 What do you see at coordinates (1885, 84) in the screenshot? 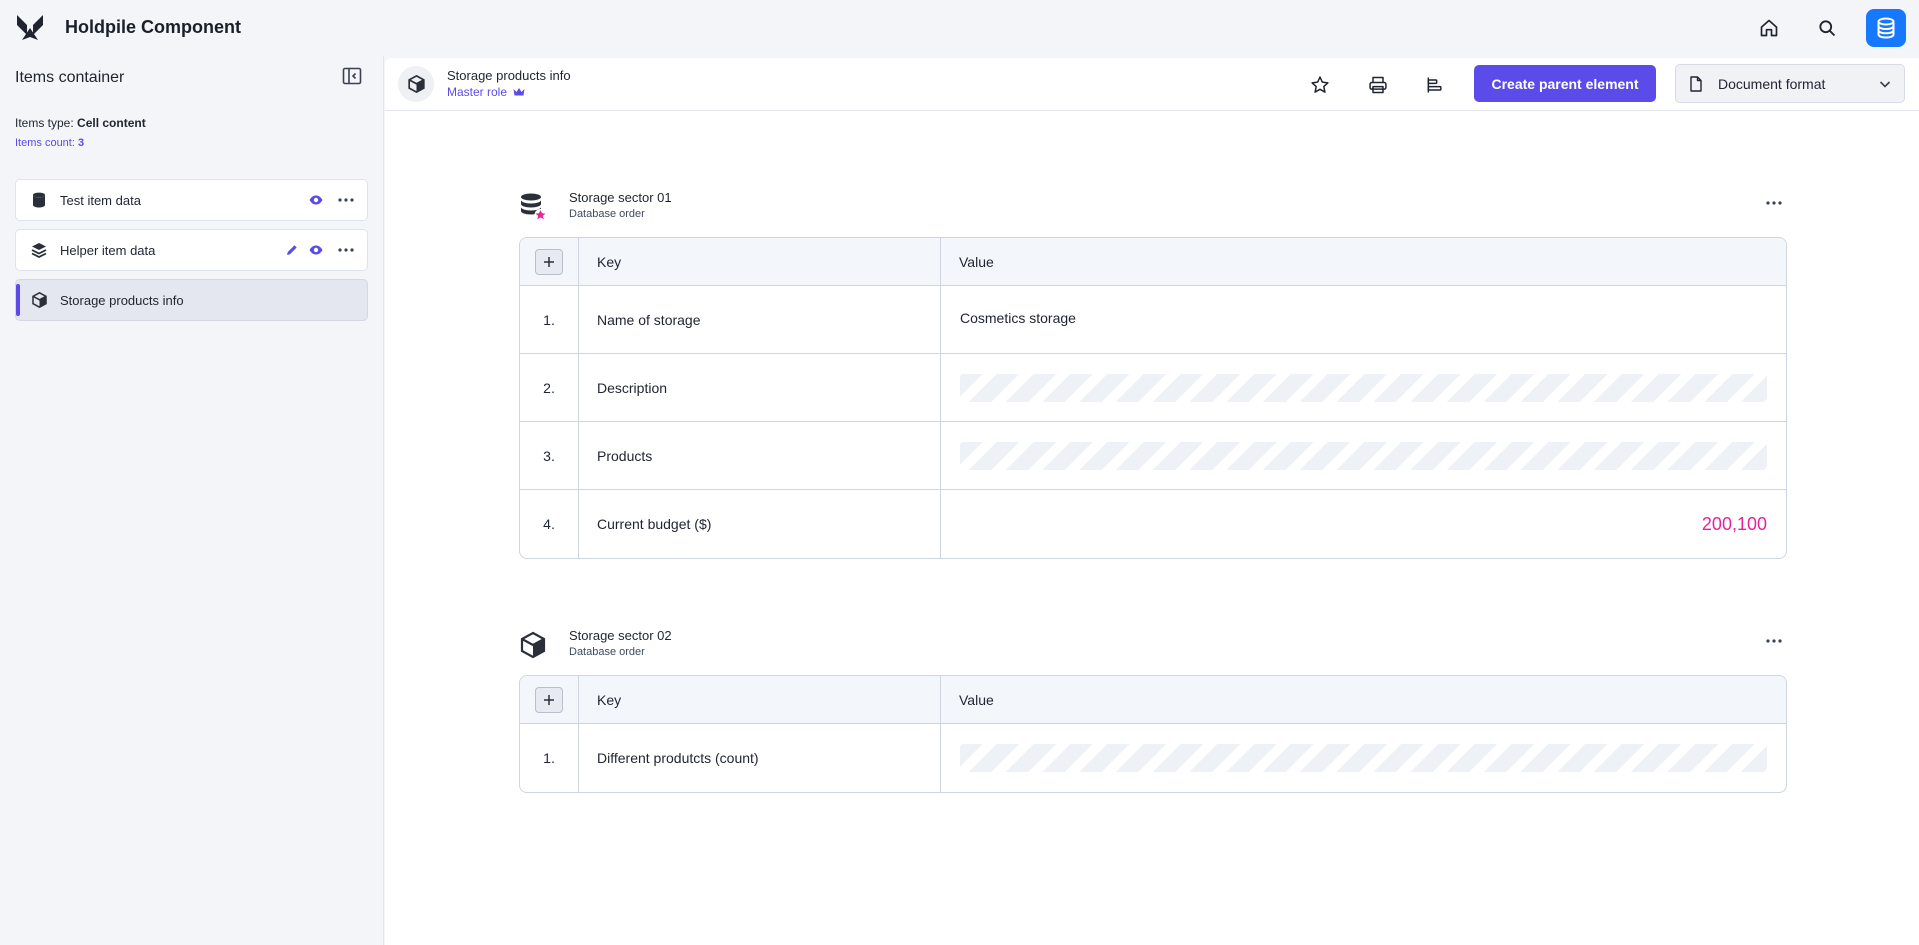
I see `chevron-down-icon` at bounding box center [1885, 84].